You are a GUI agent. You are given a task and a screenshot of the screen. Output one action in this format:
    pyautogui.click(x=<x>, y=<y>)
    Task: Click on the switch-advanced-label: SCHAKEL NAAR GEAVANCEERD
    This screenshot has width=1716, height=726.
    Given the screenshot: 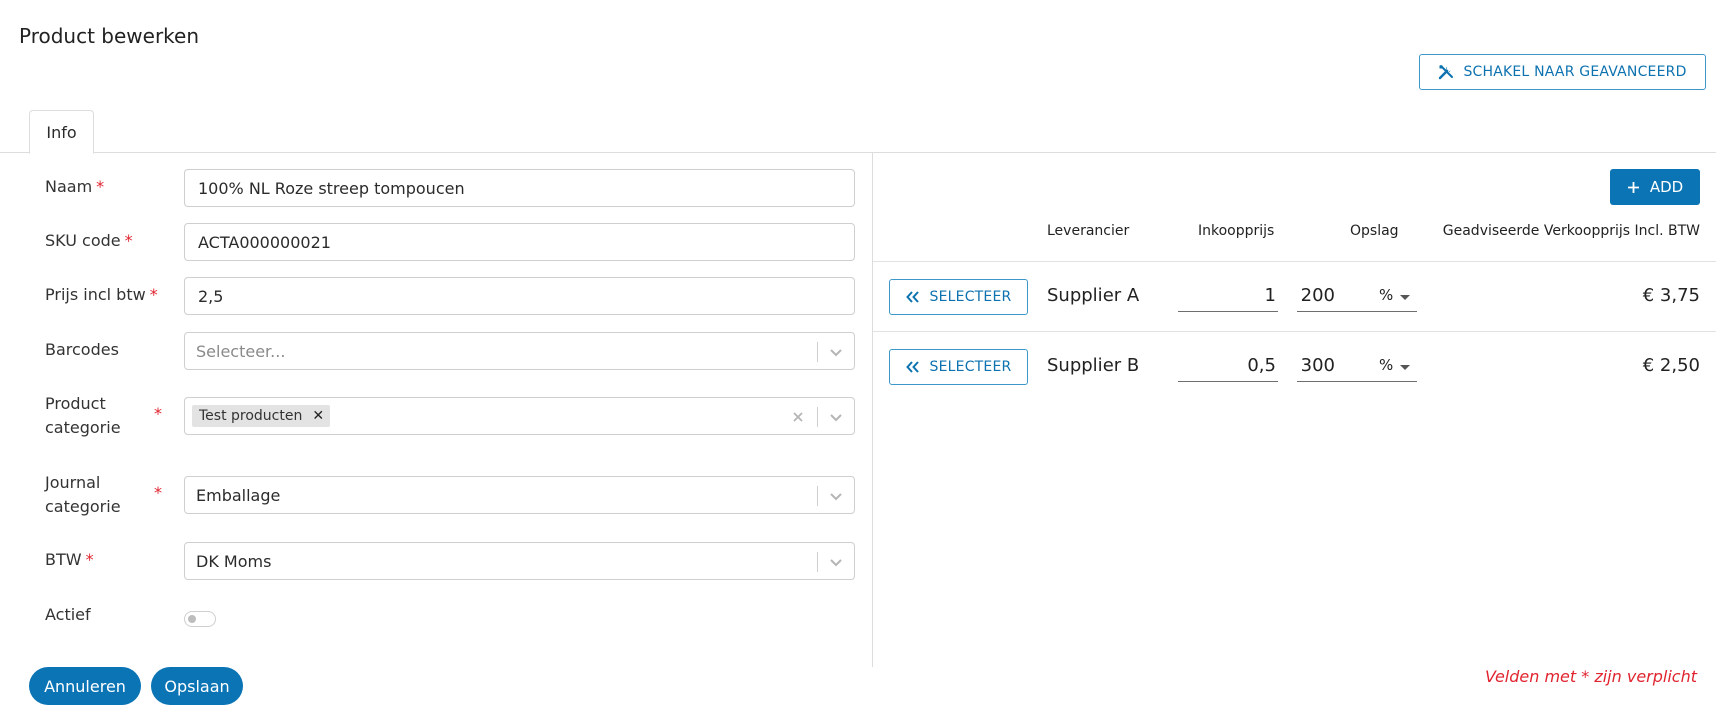 What is the action you would take?
    pyautogui.click(x=1575, y=72)
    